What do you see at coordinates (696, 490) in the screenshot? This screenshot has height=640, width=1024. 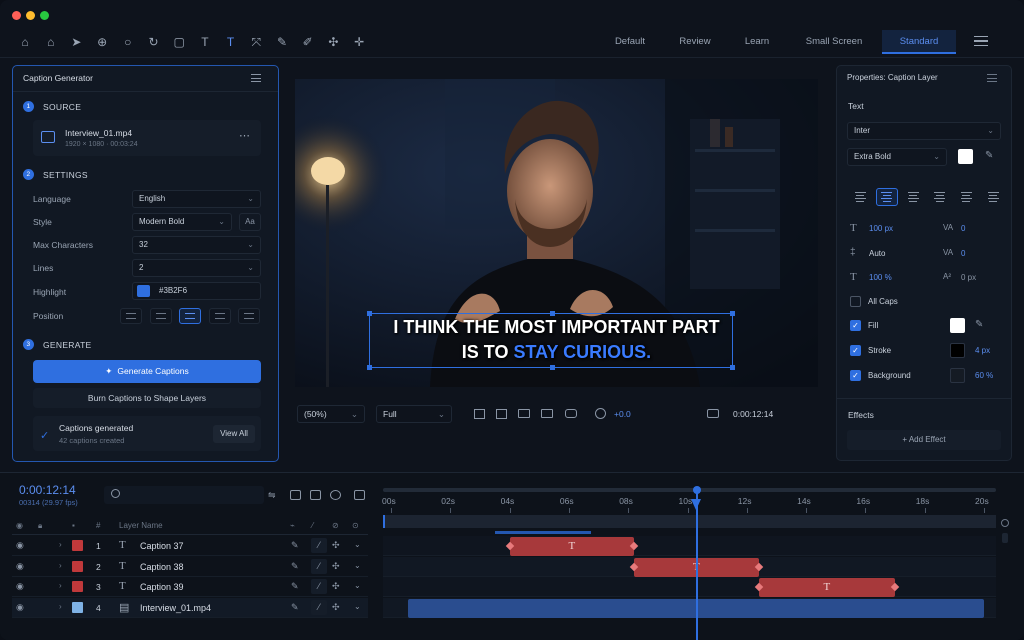 I see `playhead-knob` at bounding box center [696, 490].